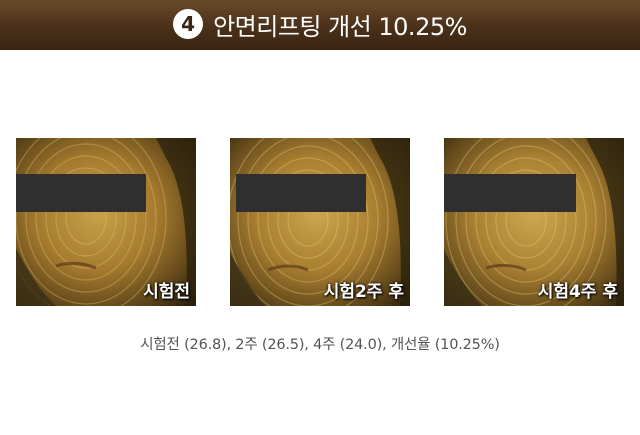 Image resolution: width=640 pixels, height=435 pixels. Describe the element at coordinates (188, 24) in the screenshot. I see `step-number-badge: 4` at that location.